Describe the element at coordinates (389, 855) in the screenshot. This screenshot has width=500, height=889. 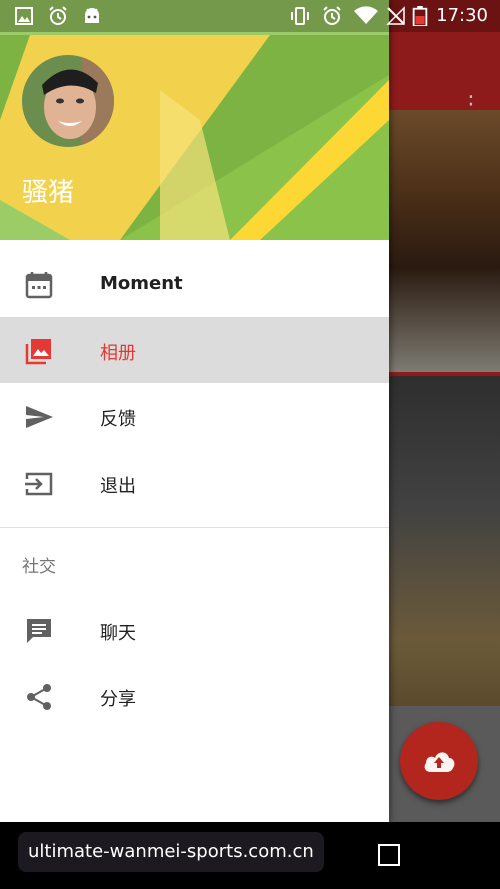
I see `recent-apps-icon` at that location.